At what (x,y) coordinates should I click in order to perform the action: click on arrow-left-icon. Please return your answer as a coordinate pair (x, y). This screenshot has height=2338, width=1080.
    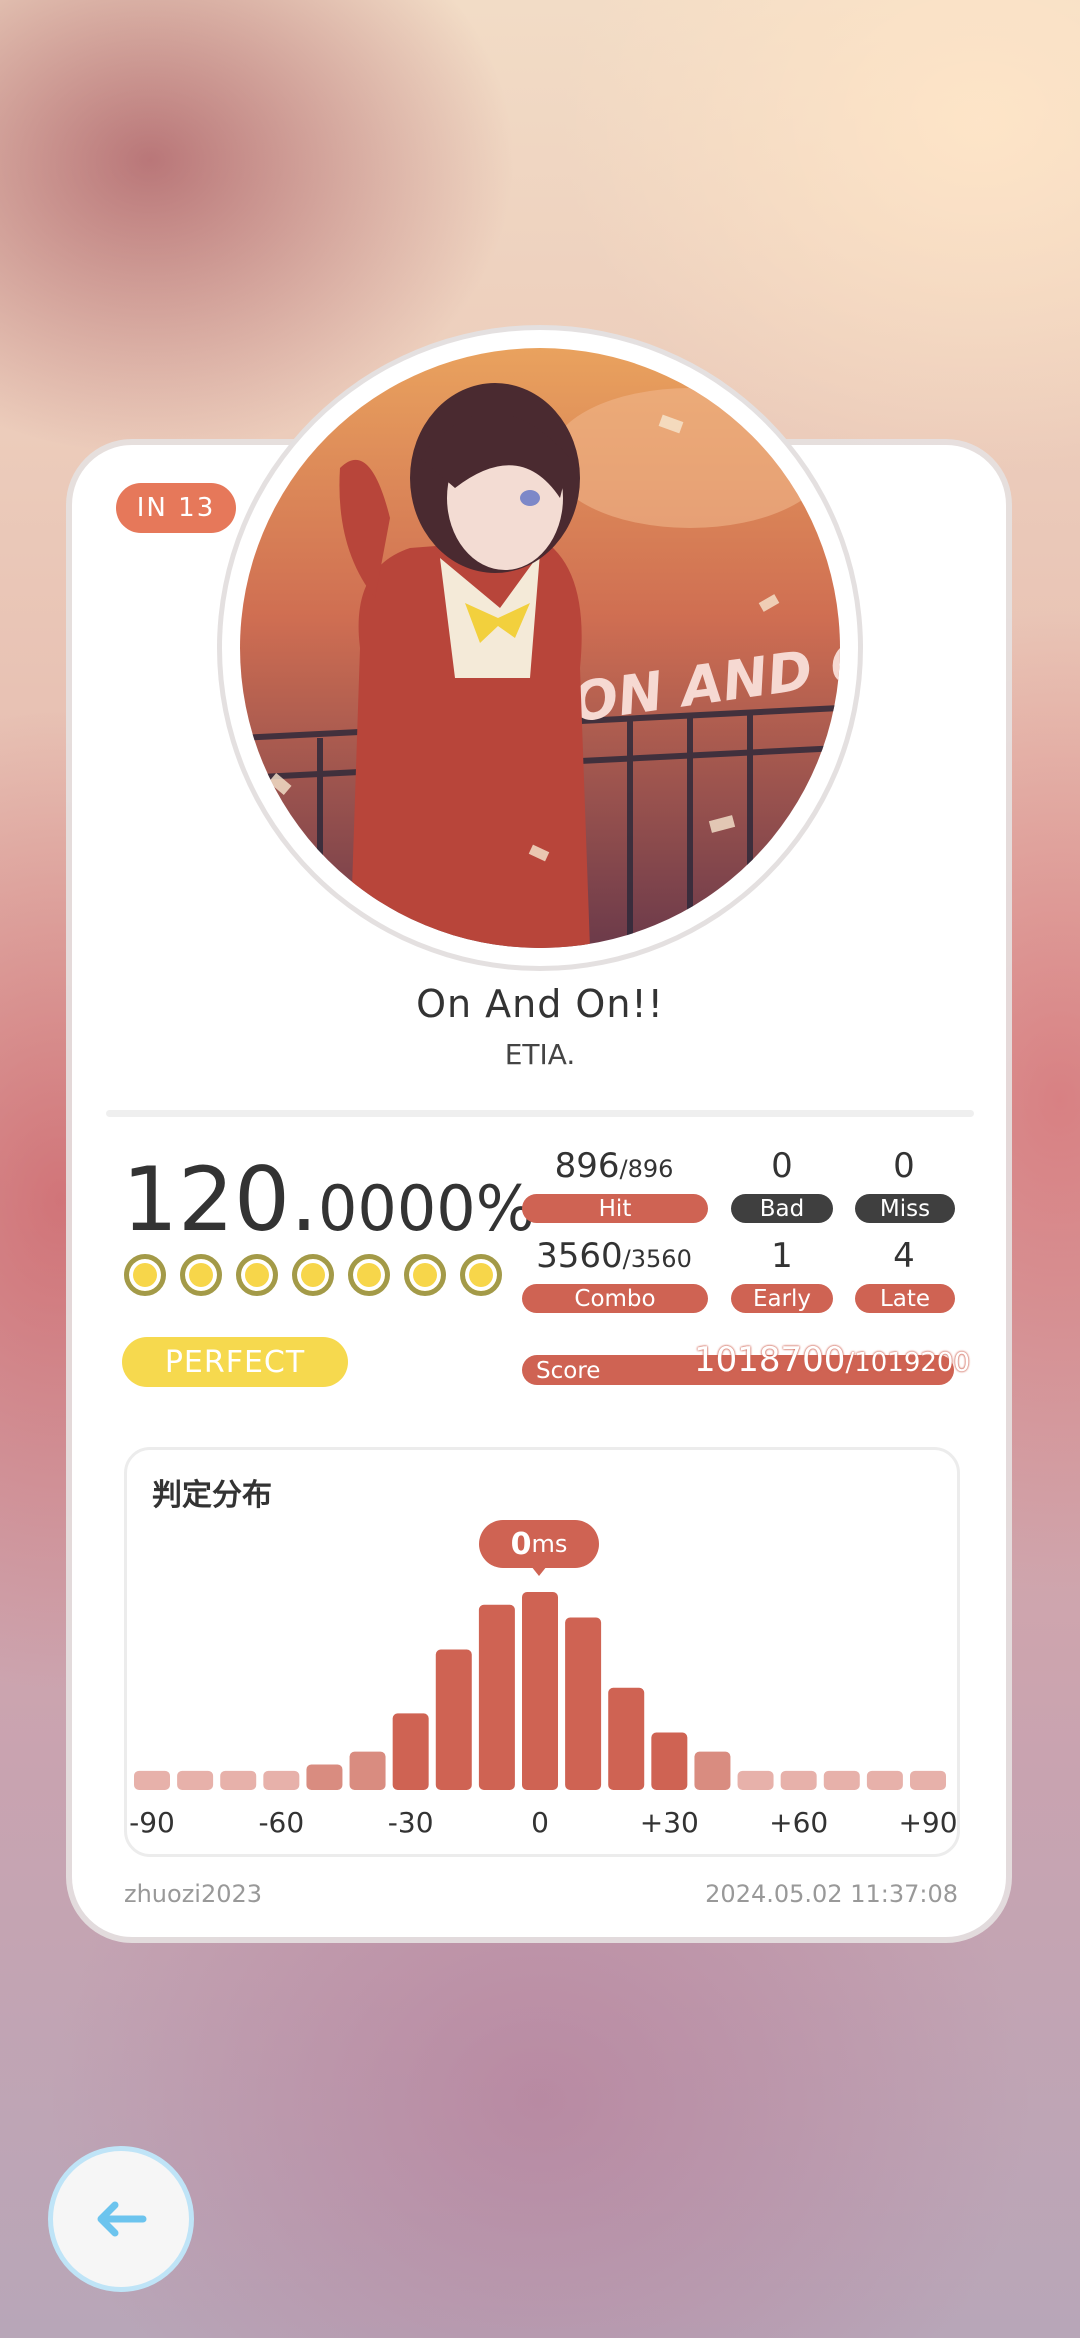
    Looking at the image, I should click on (122, 2219).